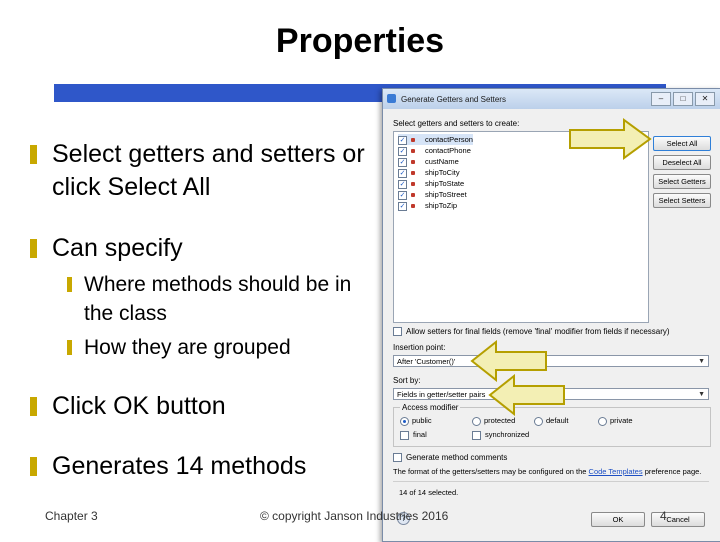 The height and width of the screenshot is (542, 720). What do you see at coordinates (551, 99) in the screenshot?
I see `dialog-titlebar: Generate Getters and Setters – □ ✕` at bounding box center [551, 99].